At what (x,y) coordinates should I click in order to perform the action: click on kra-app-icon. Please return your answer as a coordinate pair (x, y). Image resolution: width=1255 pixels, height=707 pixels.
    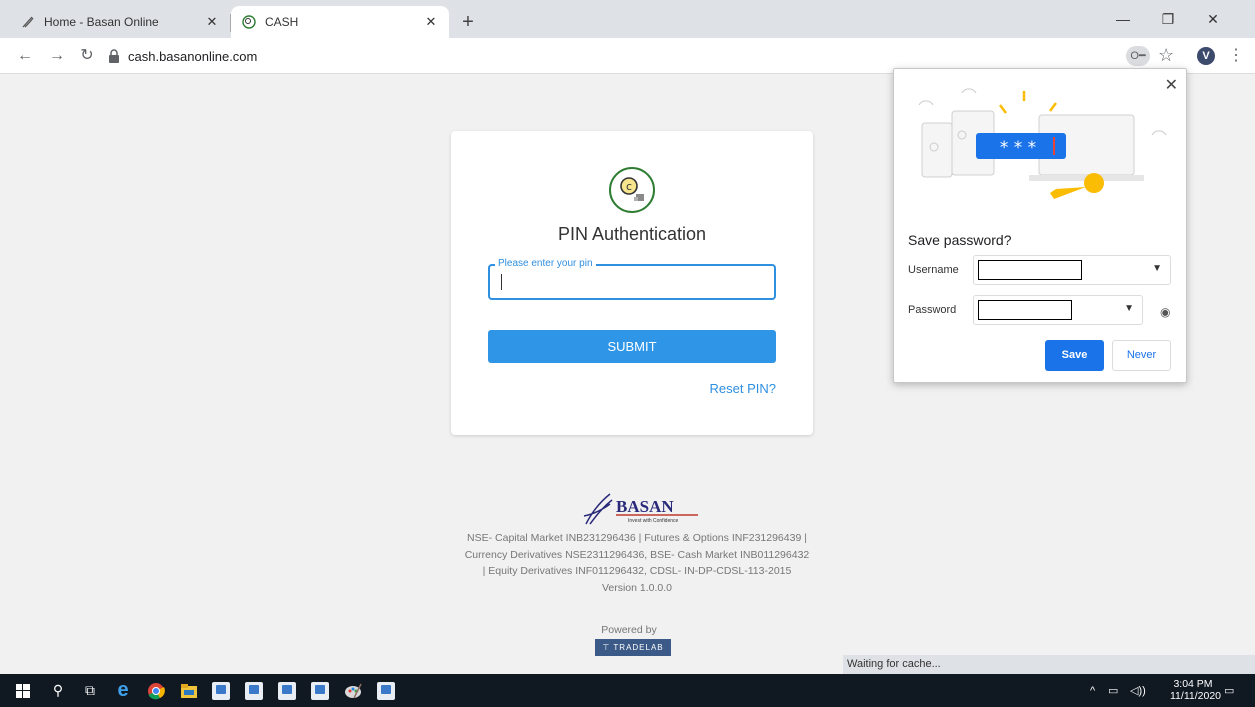
    Looking at the image, I should click on (287, 690).